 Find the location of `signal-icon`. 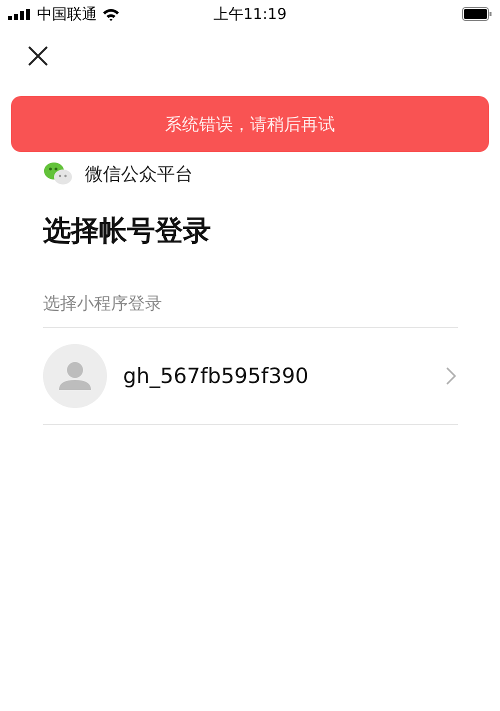

signal-icon is located at coordinates (20, 14).